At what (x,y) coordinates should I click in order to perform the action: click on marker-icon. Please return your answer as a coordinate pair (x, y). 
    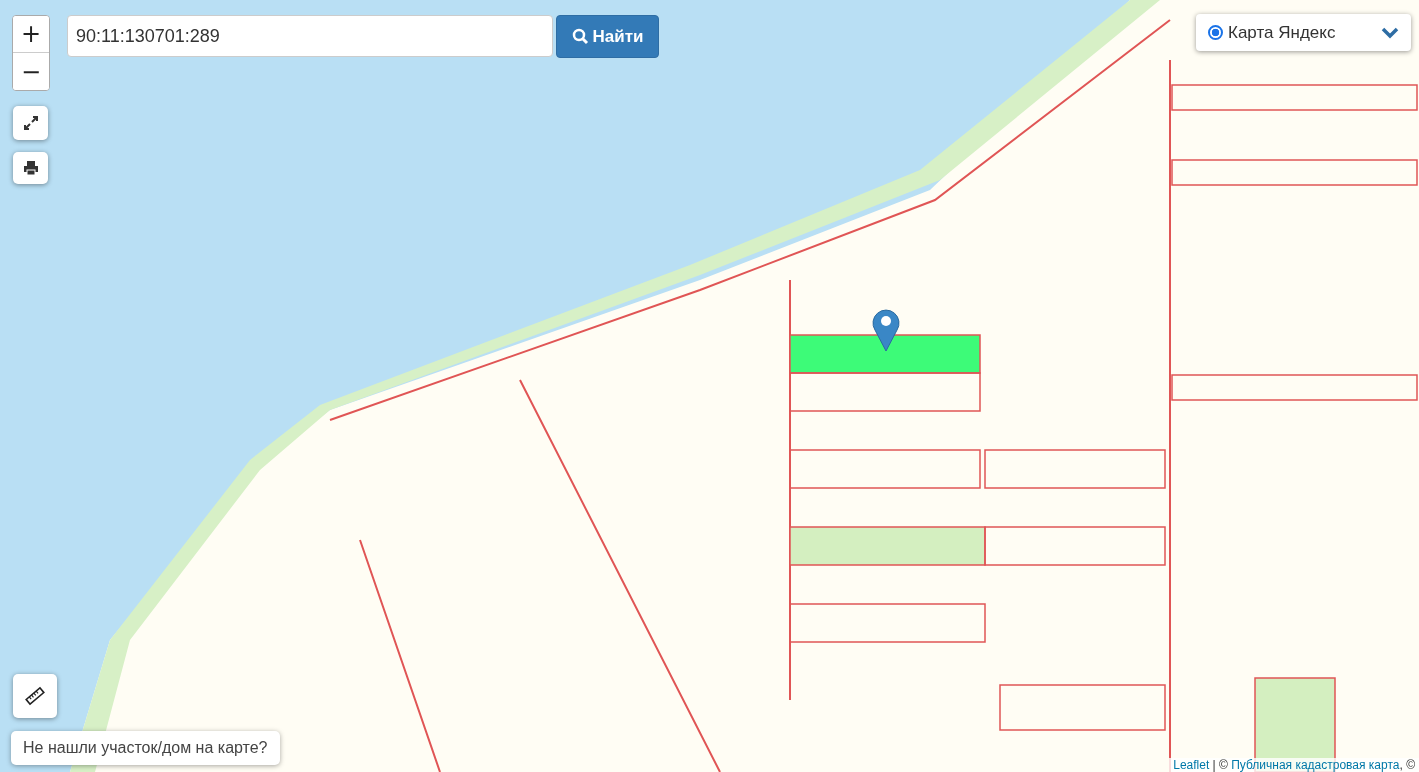
    Looking at the image, I should click on (886, 329).